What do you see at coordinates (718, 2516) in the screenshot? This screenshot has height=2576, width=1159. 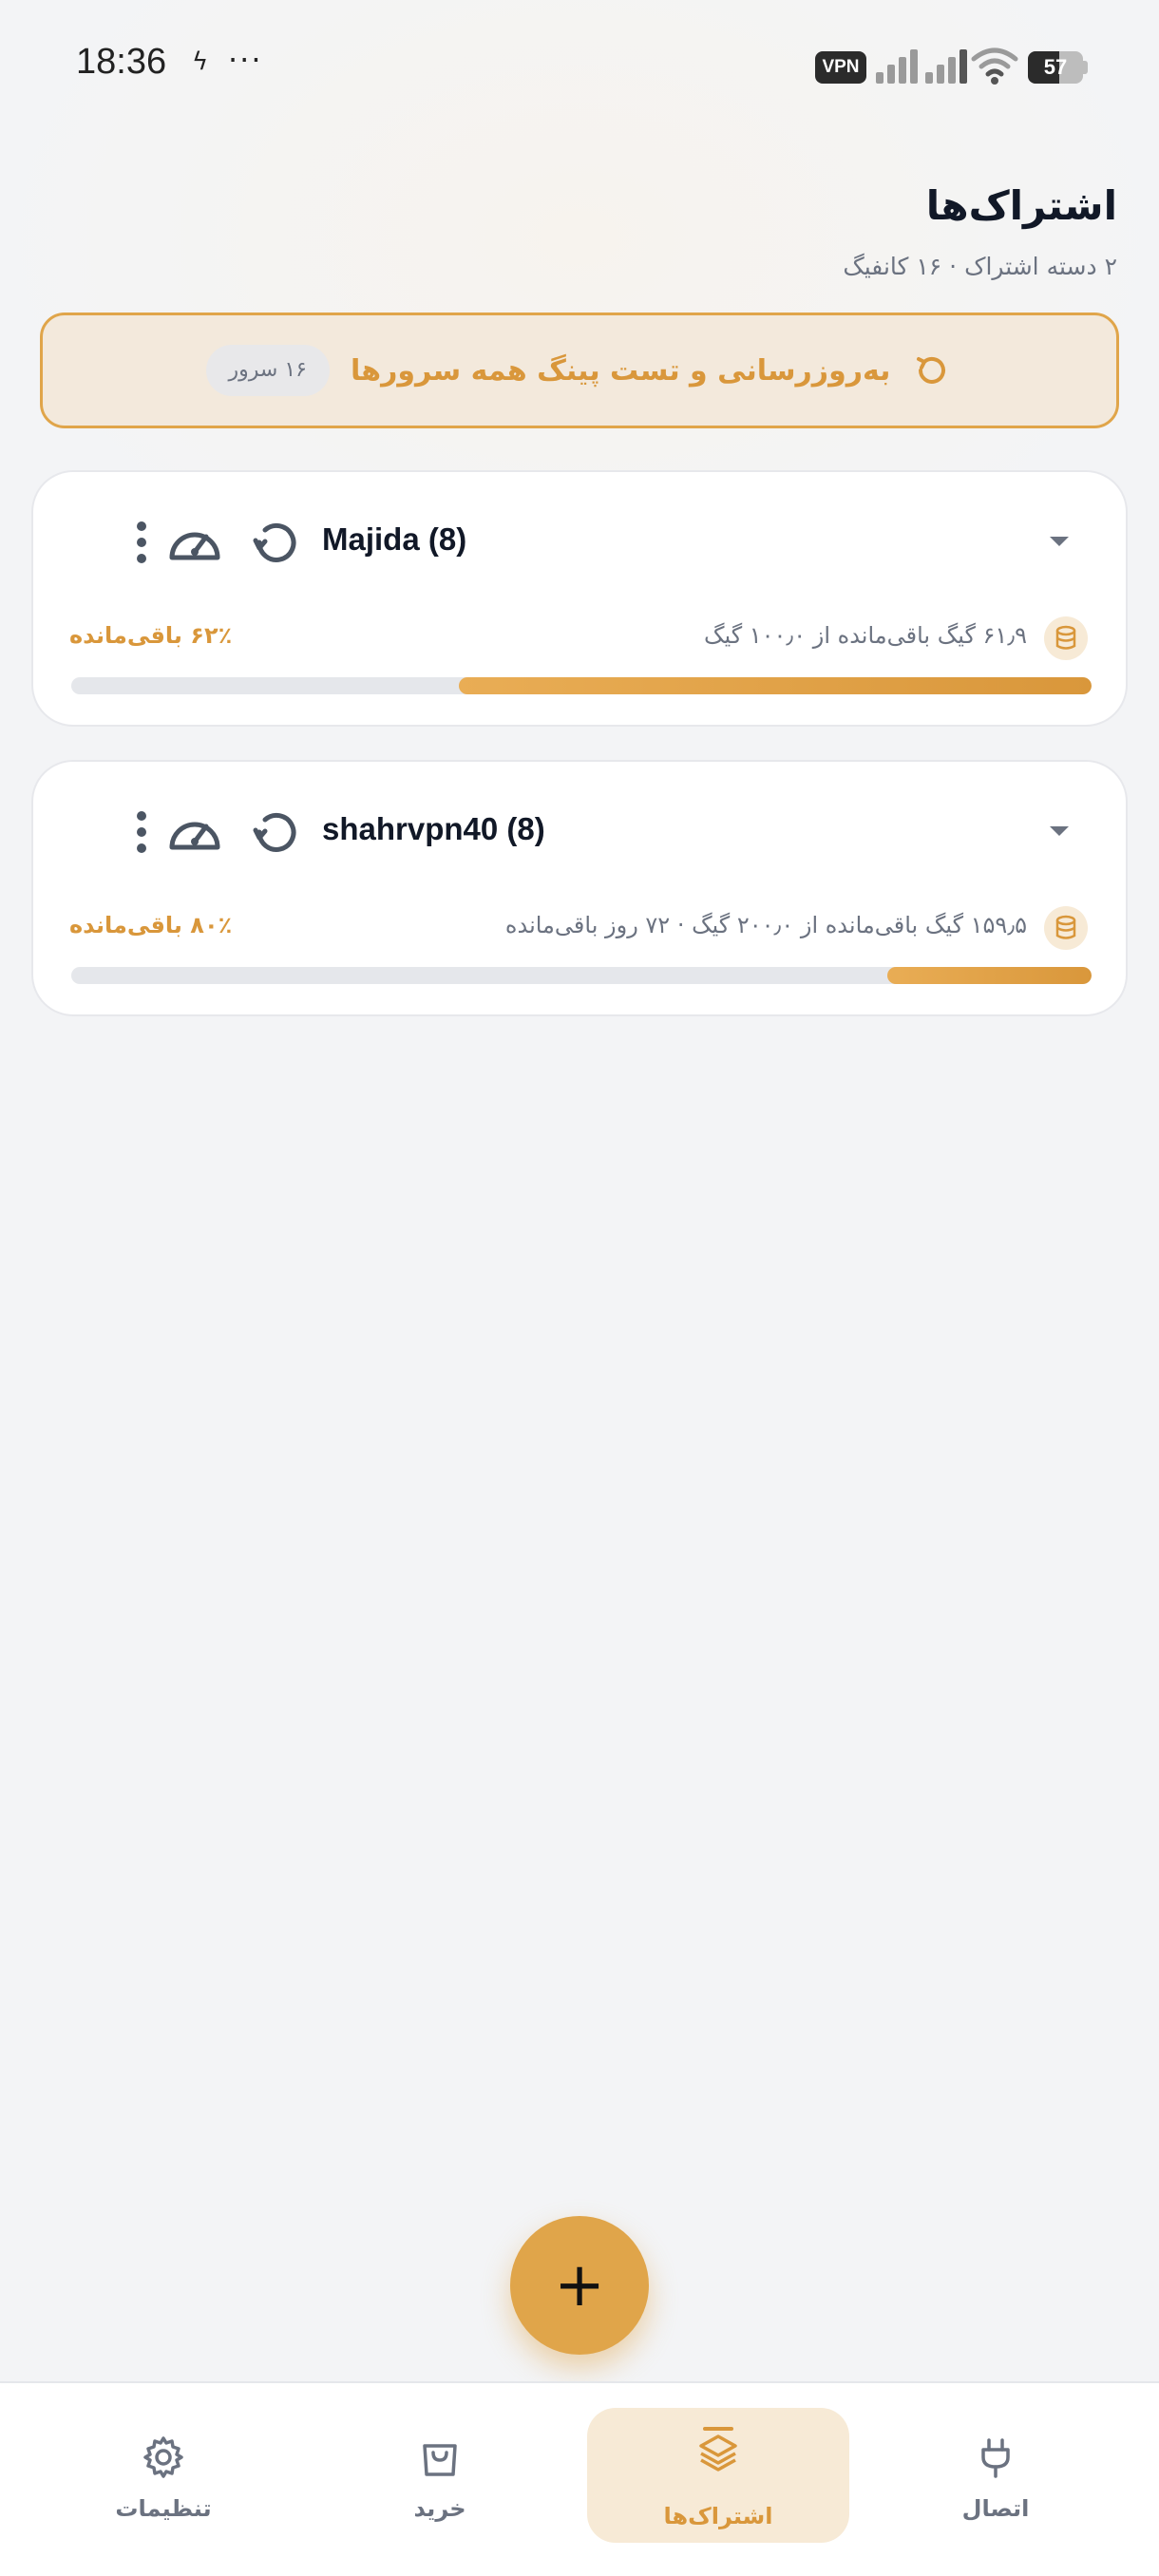 I see `nav-label-subscriptions: اشتراک‌ها` at bounding box center [718, 2516].